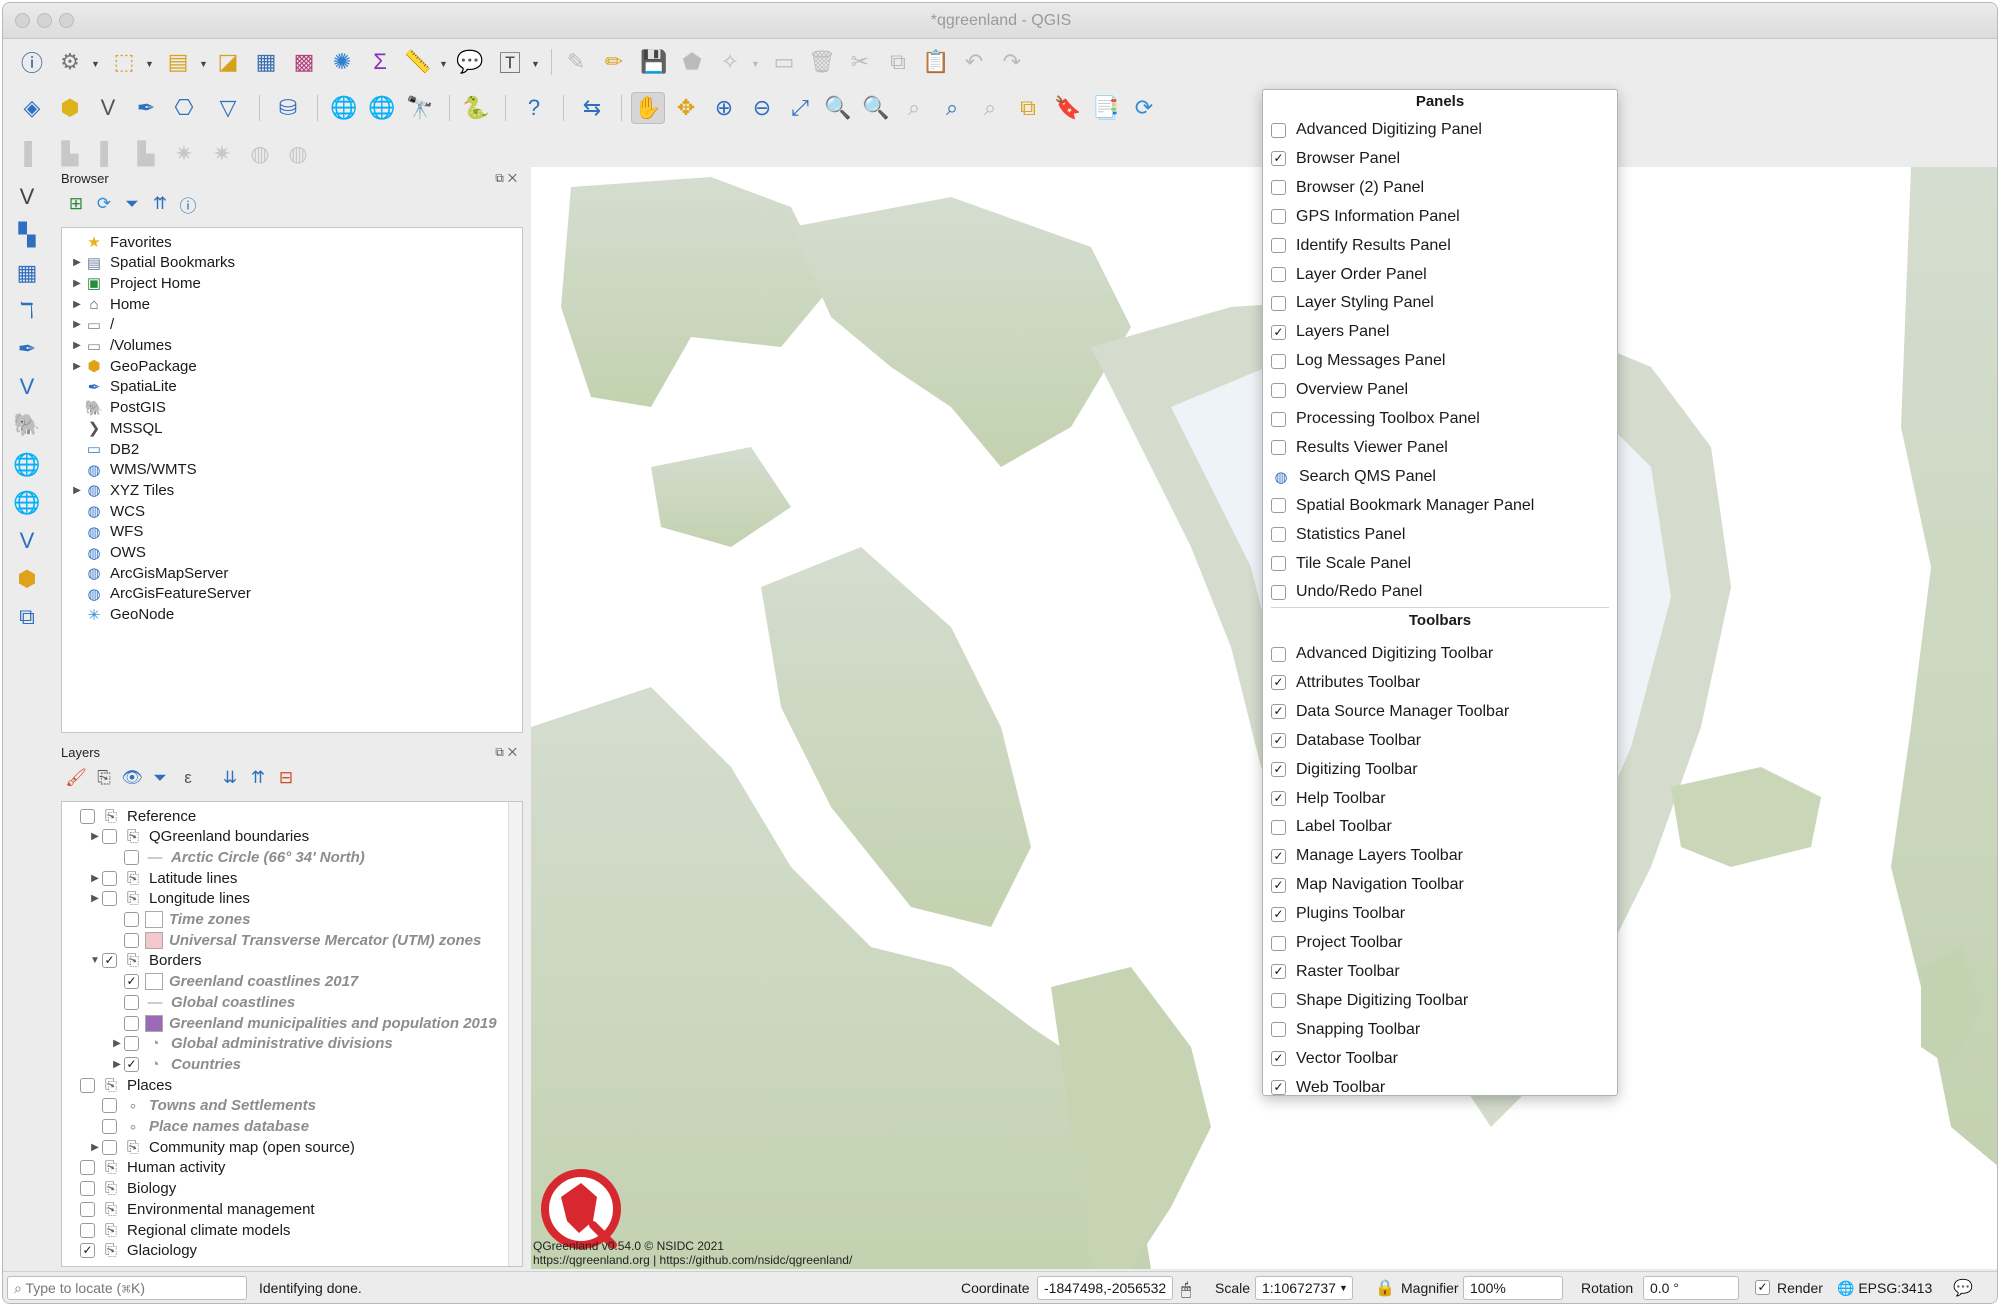  I want to click on remove-layer-icon: ⊟, so click(286, 778).